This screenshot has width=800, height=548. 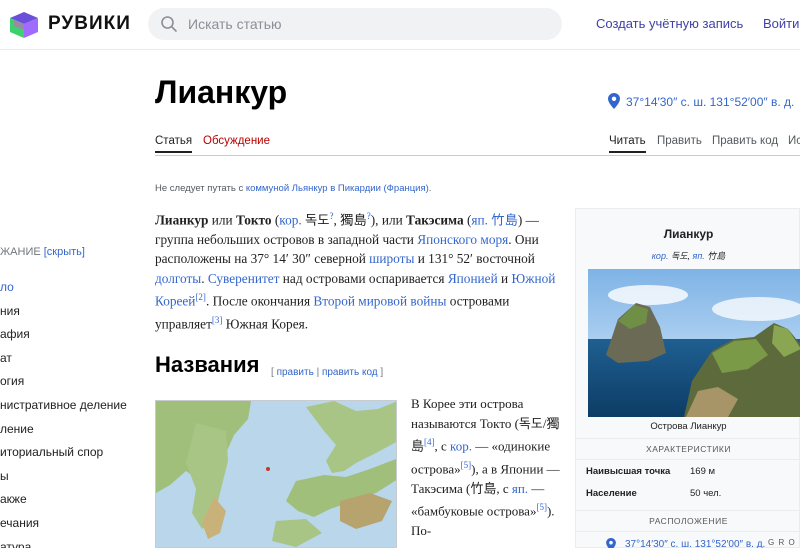 I want to click on tab-history: Ис, so click(x=794, y=141).